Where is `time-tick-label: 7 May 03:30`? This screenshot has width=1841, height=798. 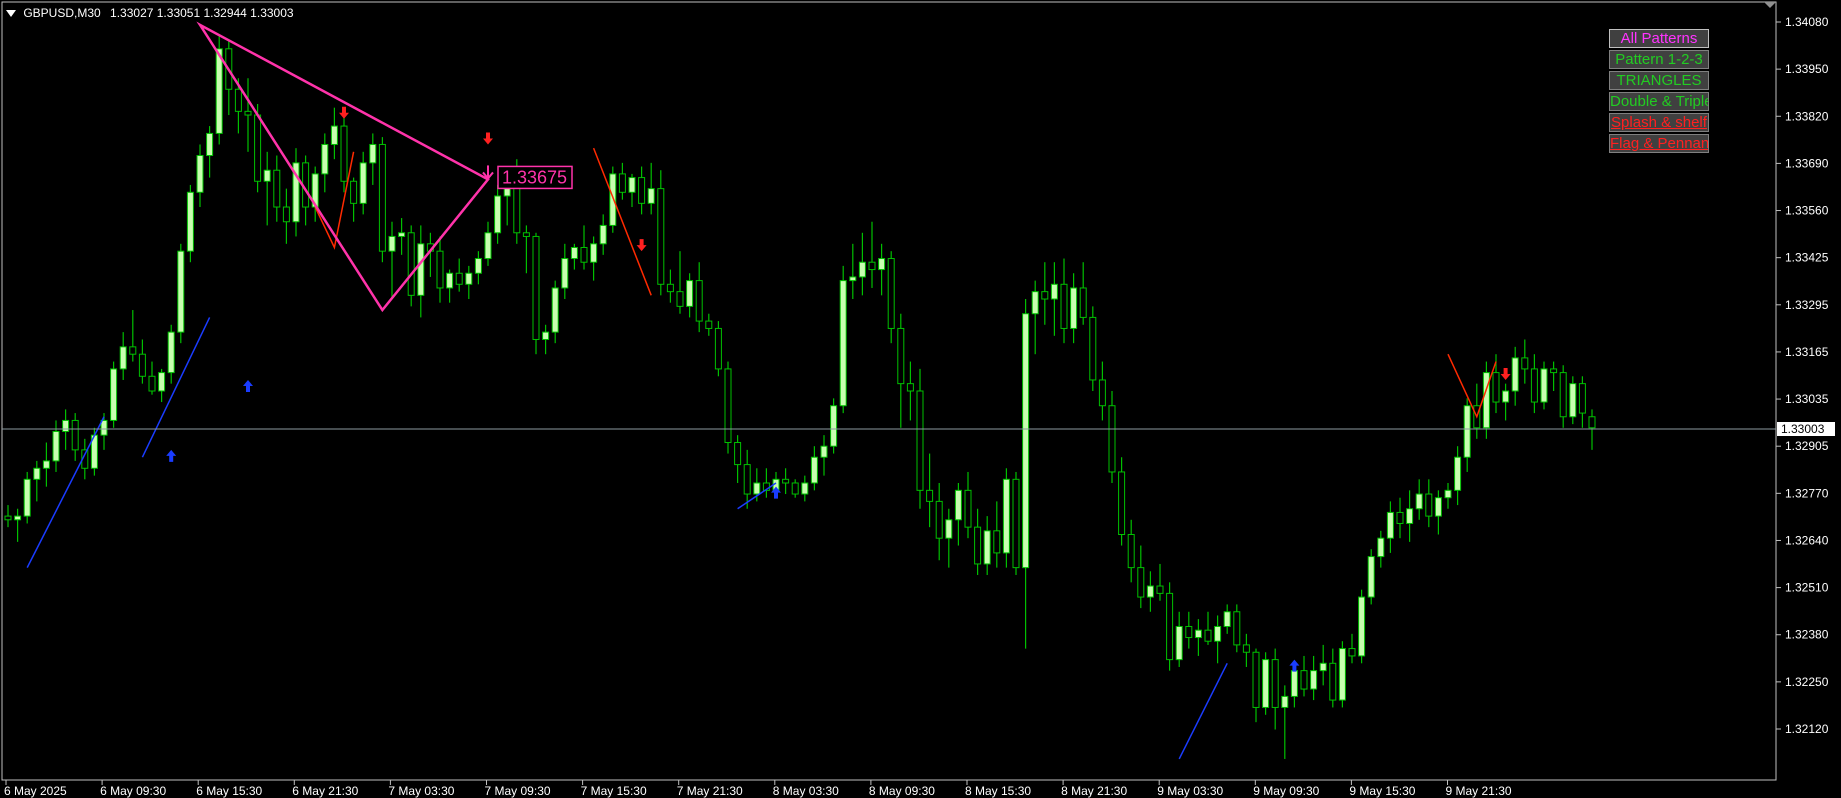 time-tick-label: 7 May 03:30 is located at coordinates (421, 791).